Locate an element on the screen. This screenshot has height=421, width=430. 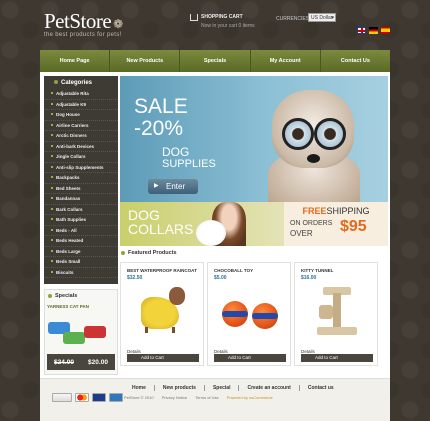
footer-special: Special is located at coordinates (222, 388).